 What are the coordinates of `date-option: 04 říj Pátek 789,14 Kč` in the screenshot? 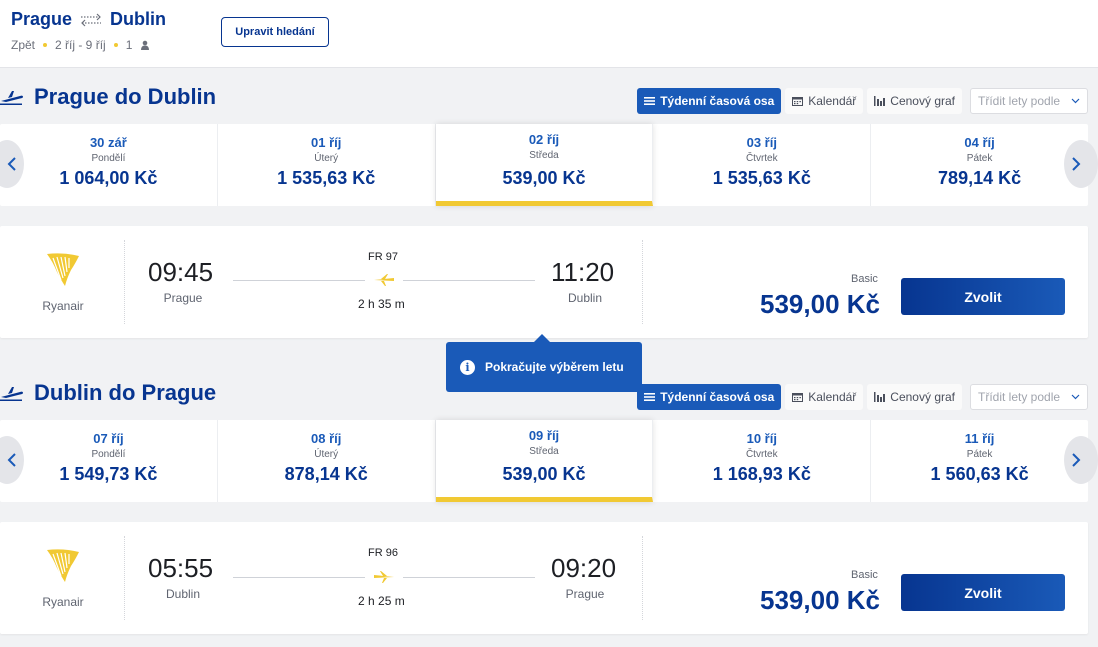 It's located at (979, 165).